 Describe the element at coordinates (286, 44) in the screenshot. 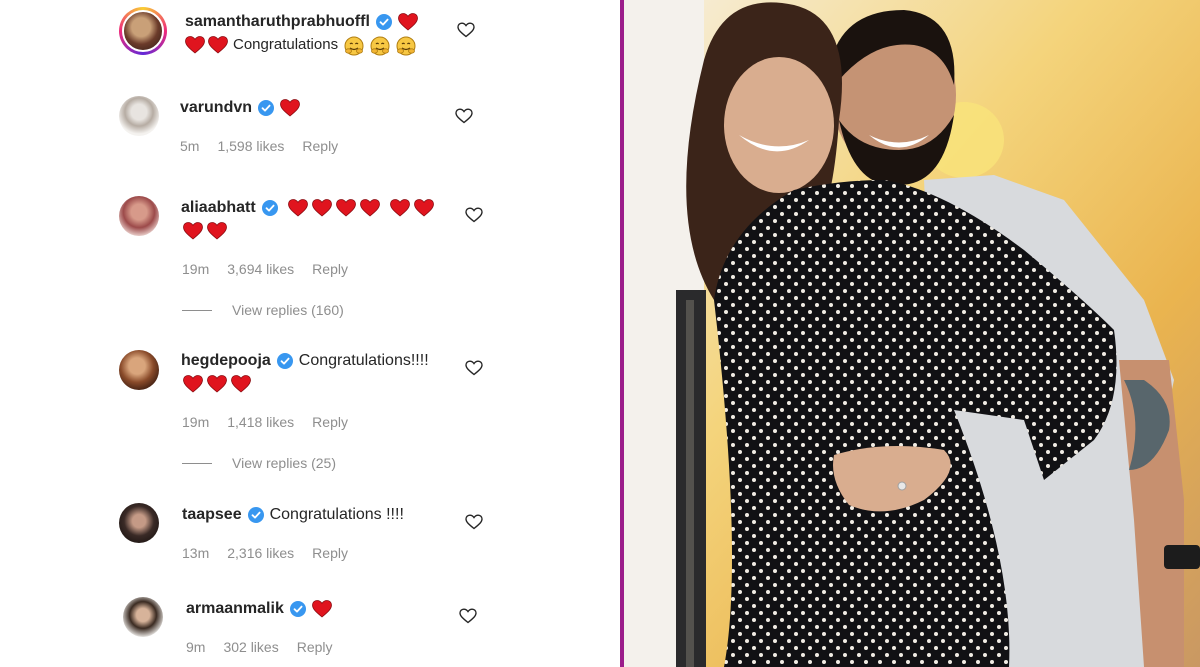

I see `comment-text: Congratulations` at that location.